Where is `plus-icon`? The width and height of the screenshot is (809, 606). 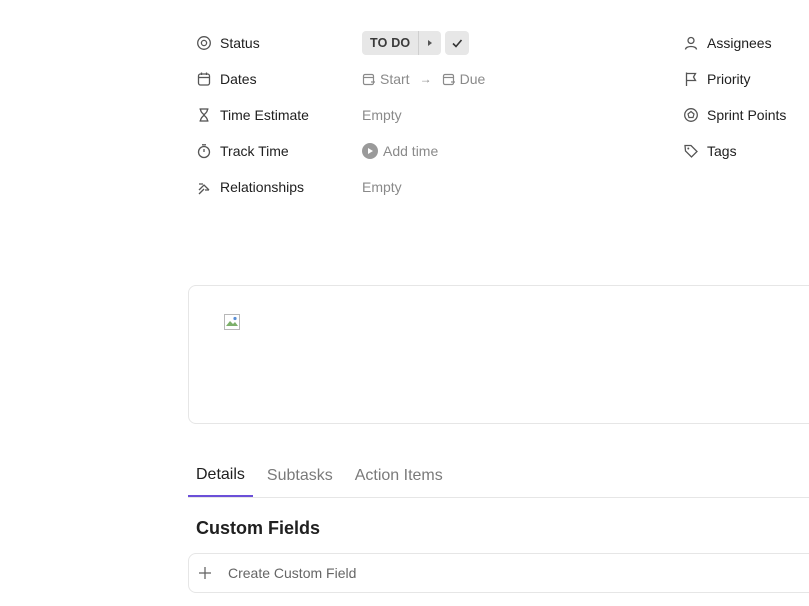 plus-icon is located at coordinates (205, 573).